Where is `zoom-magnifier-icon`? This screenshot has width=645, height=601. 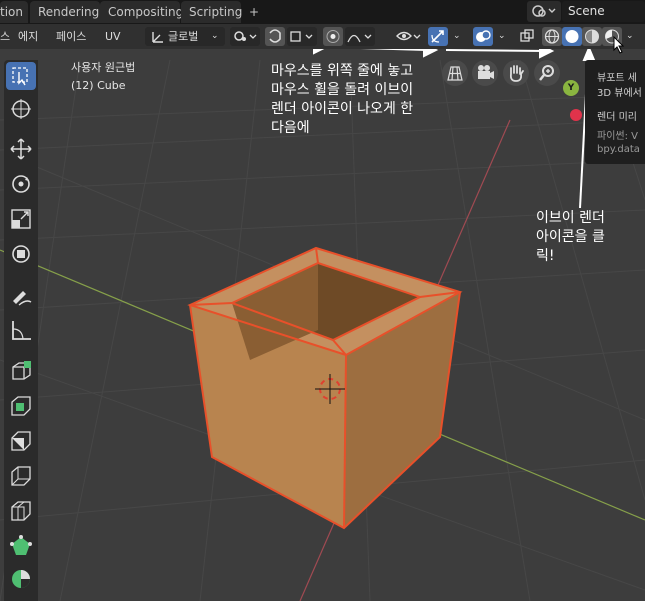 zoom-magnifier-icon is located at coordinates (546, 73).